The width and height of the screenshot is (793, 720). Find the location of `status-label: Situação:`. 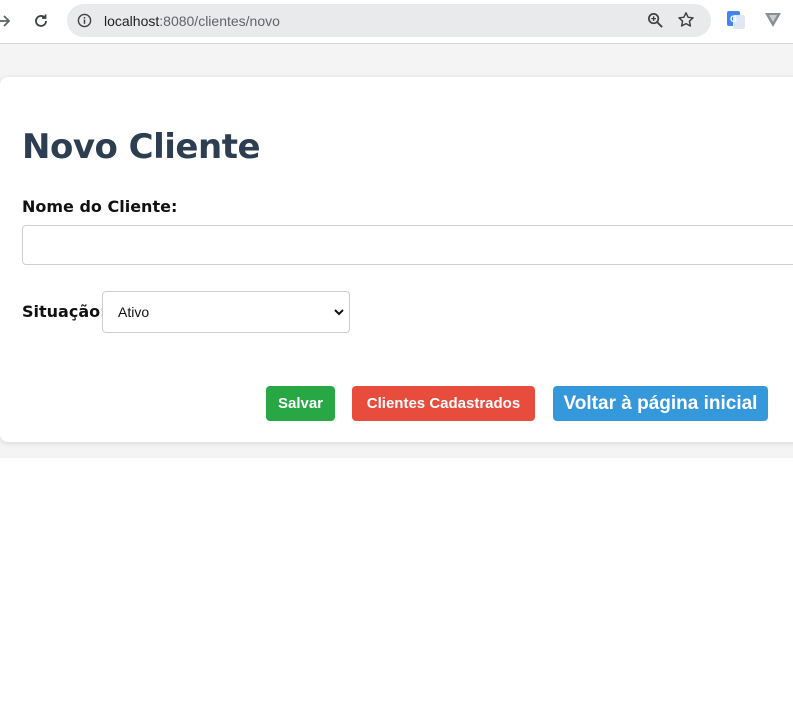

status-label: Situação: is located at coordinates (64, 311).